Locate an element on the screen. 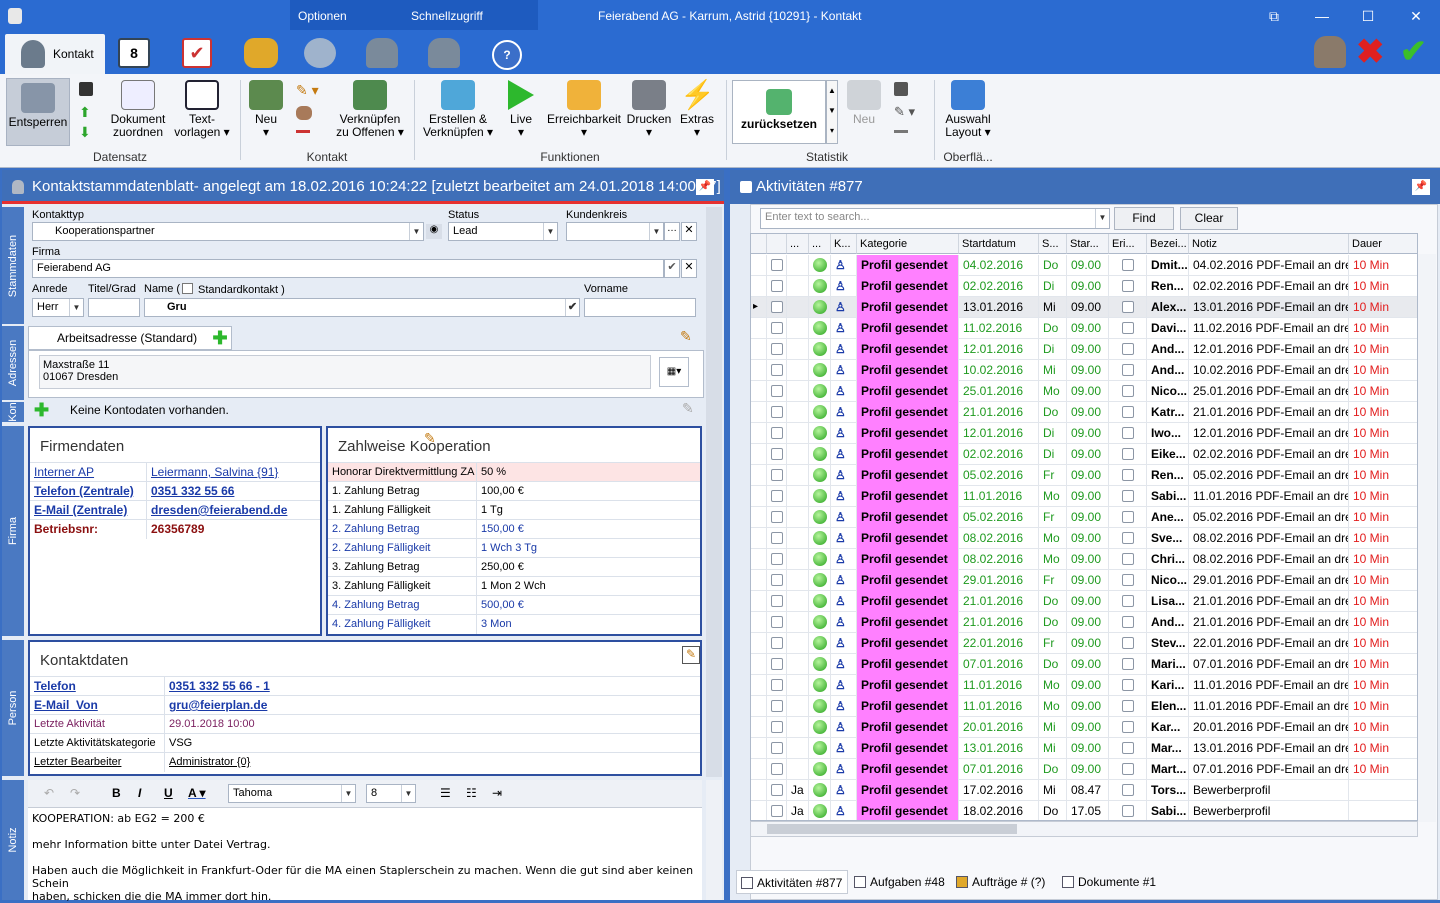 The image size is (1440, 903). dokument-zuordnen-button: Dokument zuordnen is located at coordinates (138, 109).